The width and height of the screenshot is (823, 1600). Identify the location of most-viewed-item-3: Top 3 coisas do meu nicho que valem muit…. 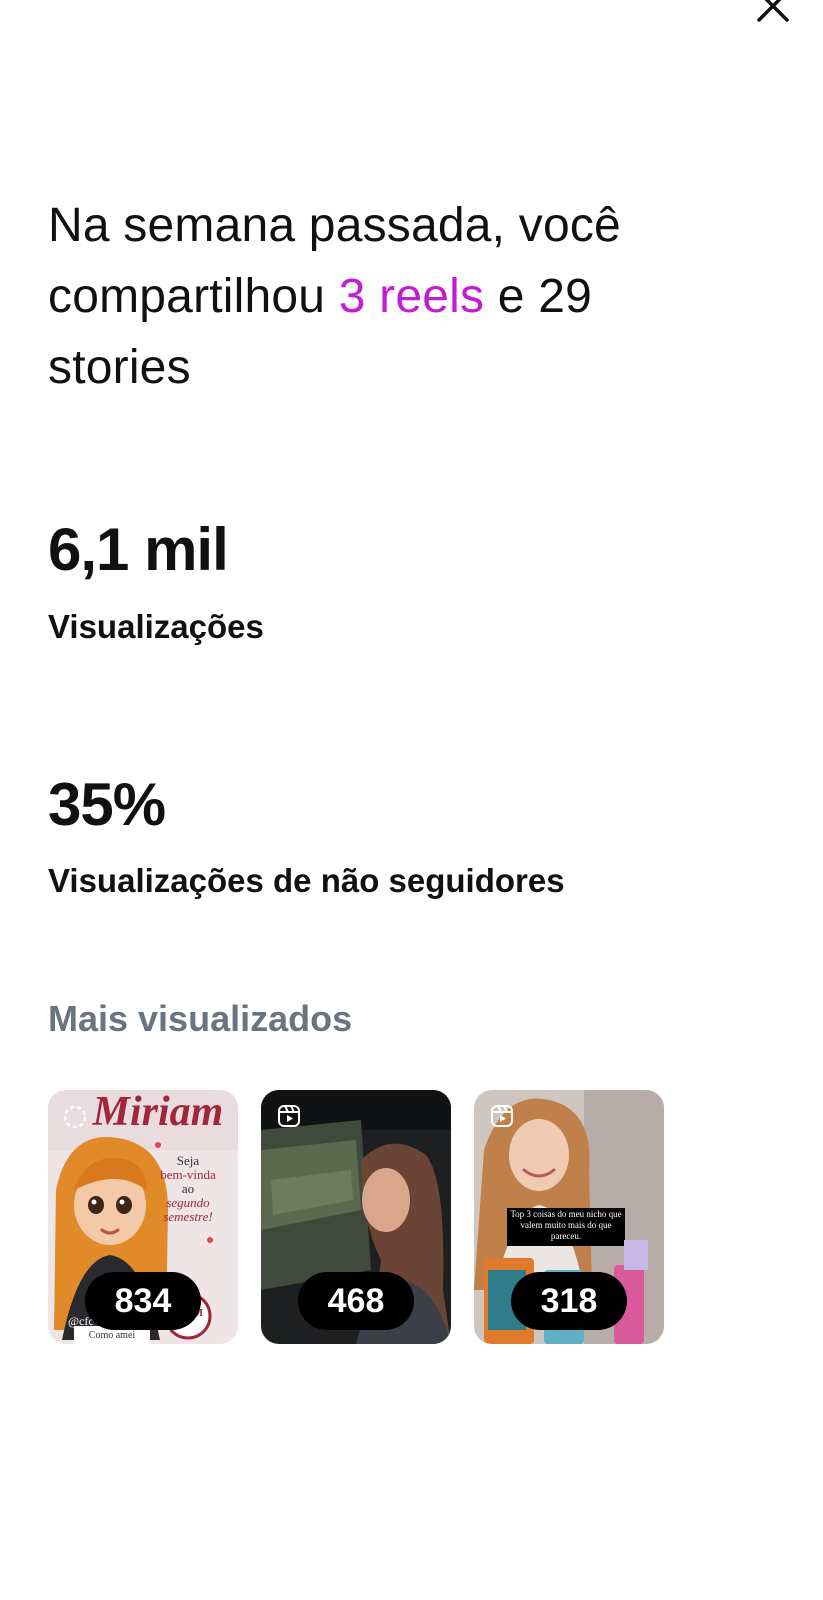
(569, 1217).